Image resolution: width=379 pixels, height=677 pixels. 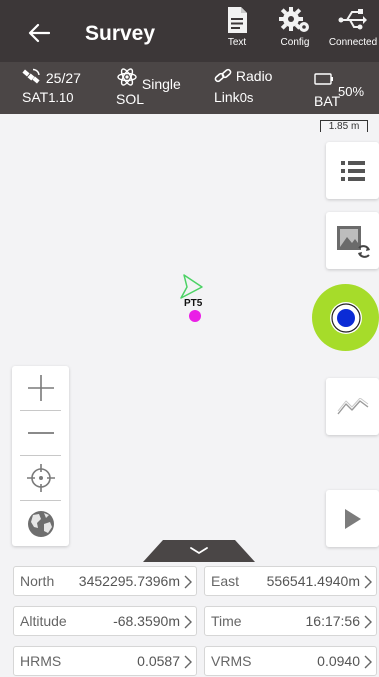 What do you see at coordinates (352, 32) in the screenshot?
I see `connected-button: Connected` at bounding box center [352, 32].